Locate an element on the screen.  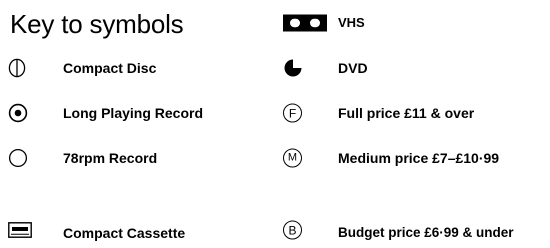
medium-price-icon: M is located at coordinates (292, 158).